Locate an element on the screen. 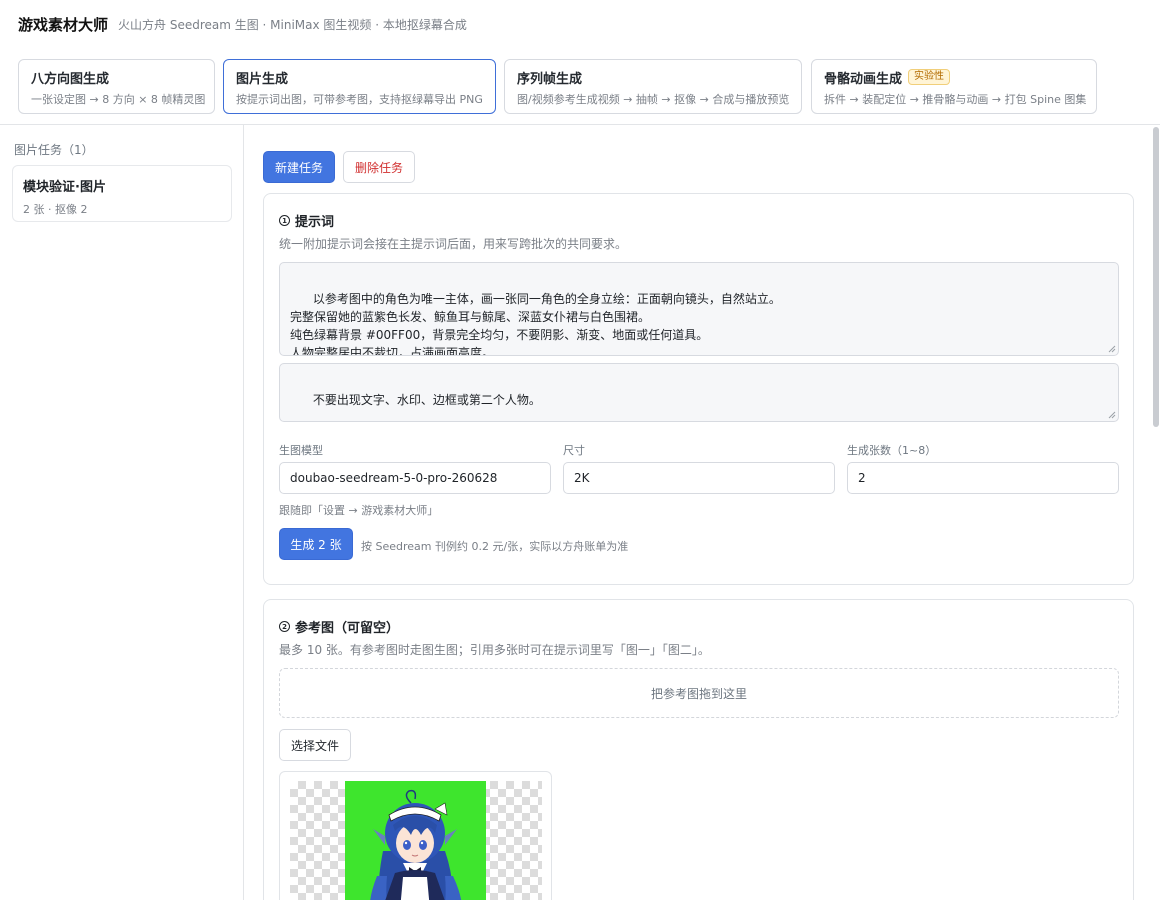  size-value: 2K is located at coordinates (582, 478).